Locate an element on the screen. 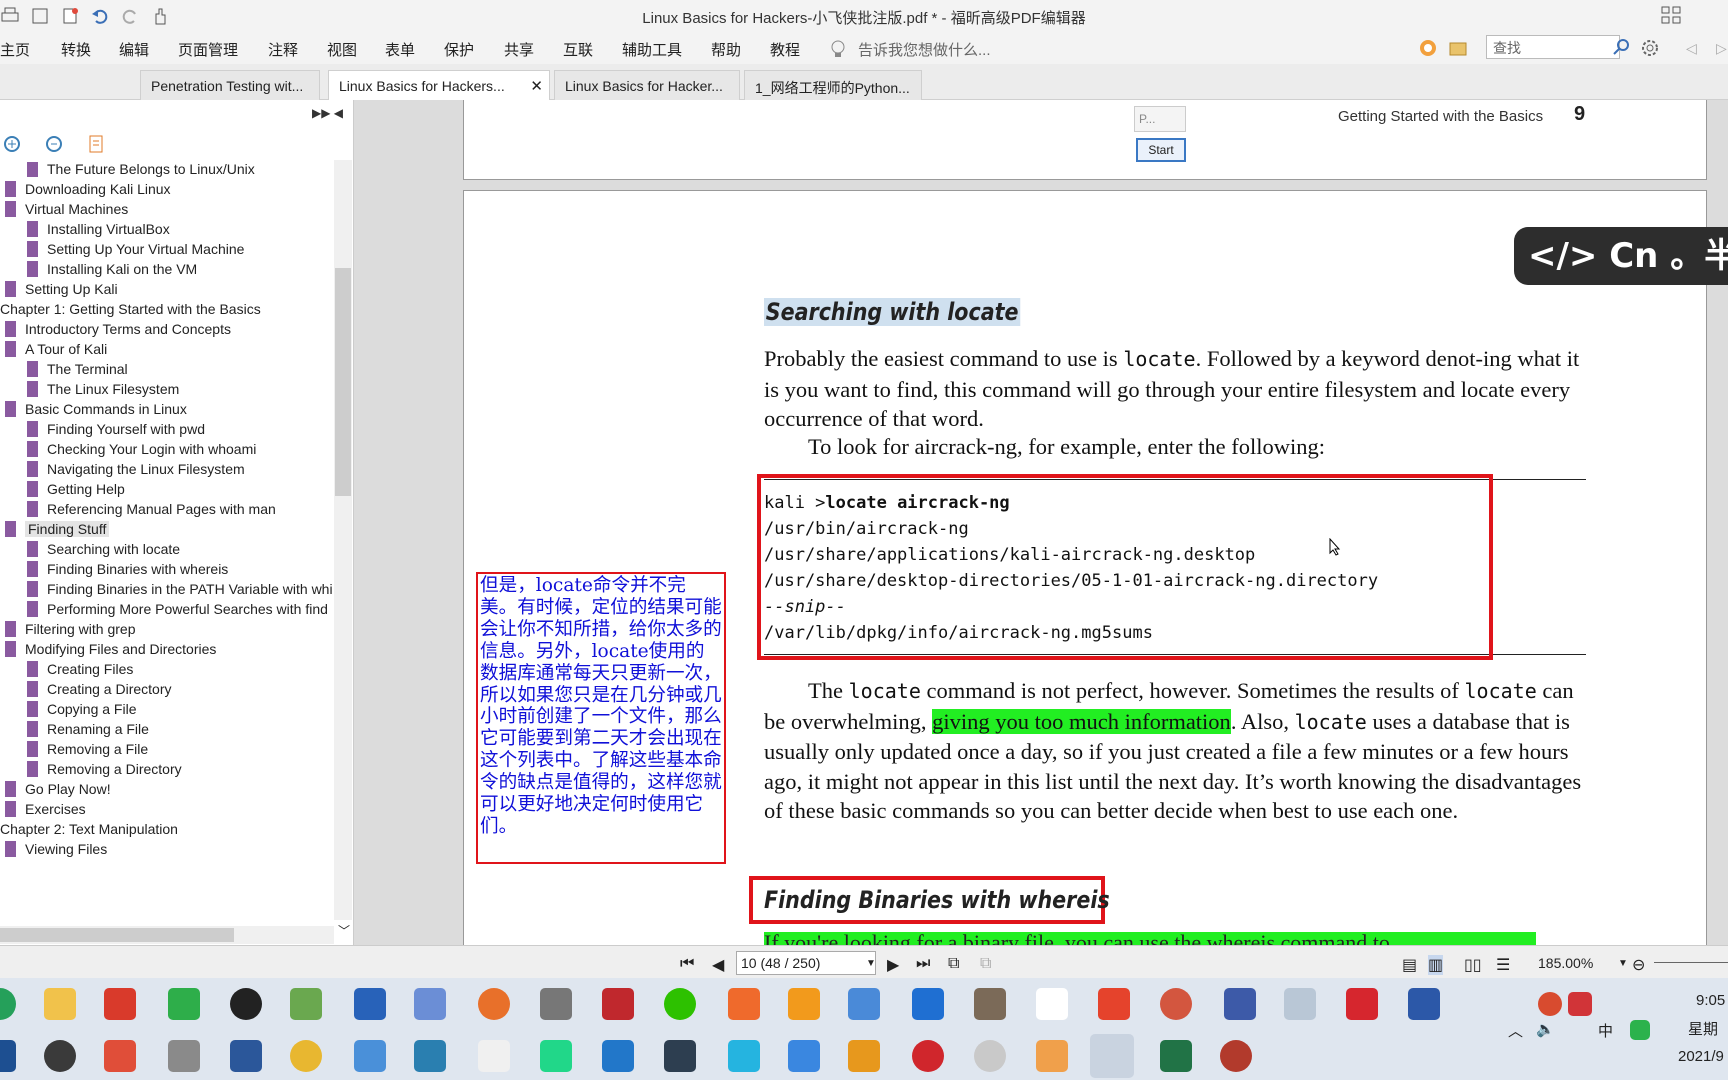 The image size is (1728, 1080). clock-time: 9:05 is located at coordinates (1710, 1000).